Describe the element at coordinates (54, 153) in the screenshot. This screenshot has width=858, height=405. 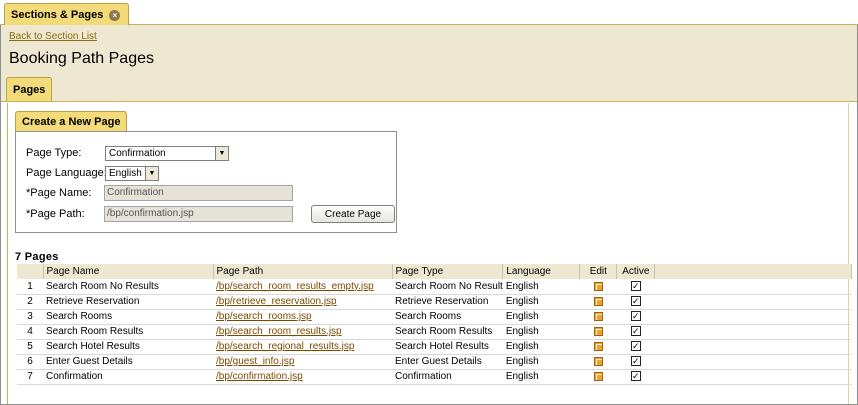
I see `page-type-label: Page Type:` at that location.